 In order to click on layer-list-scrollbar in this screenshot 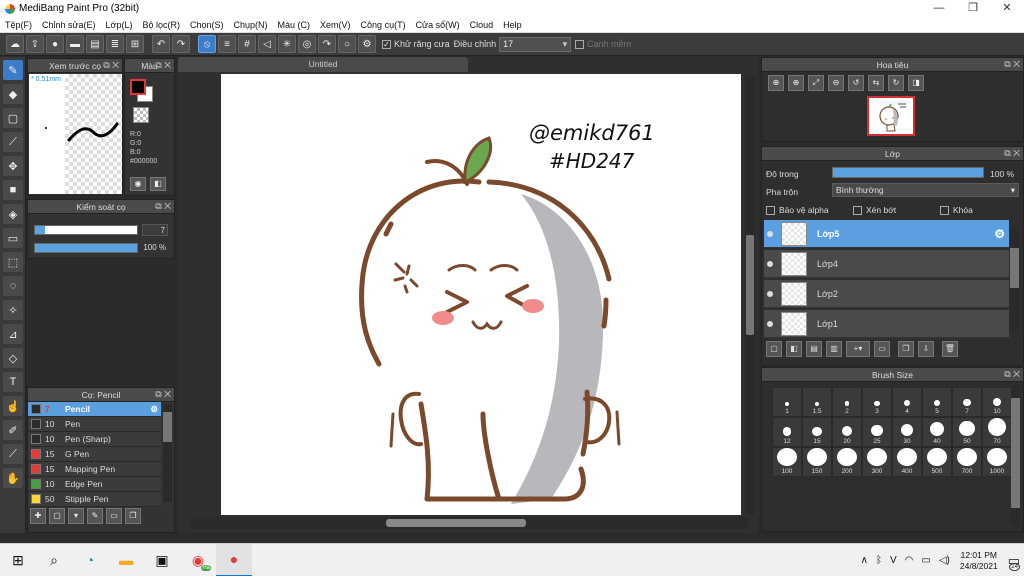, I will do `click(1014, 280)`.